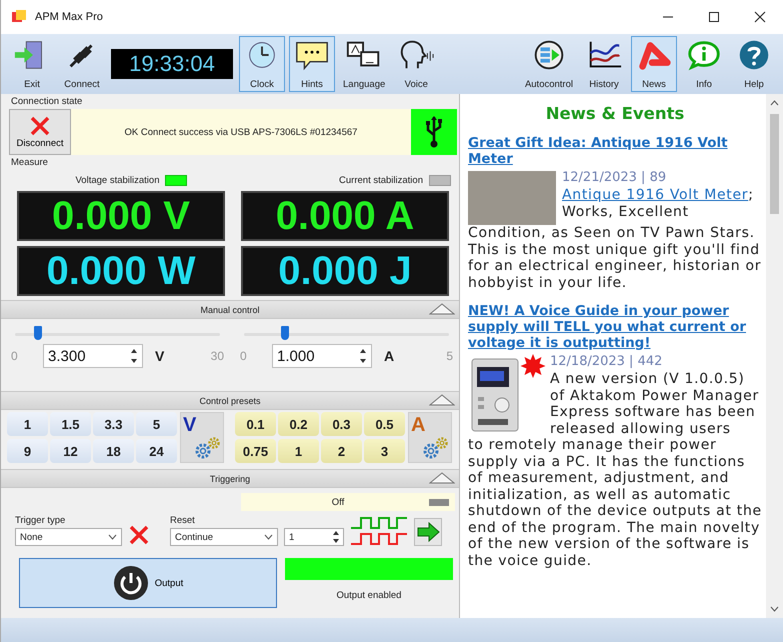 The image size is (783, 642). I want to click on section-title: Control presets, so click(230, 401).